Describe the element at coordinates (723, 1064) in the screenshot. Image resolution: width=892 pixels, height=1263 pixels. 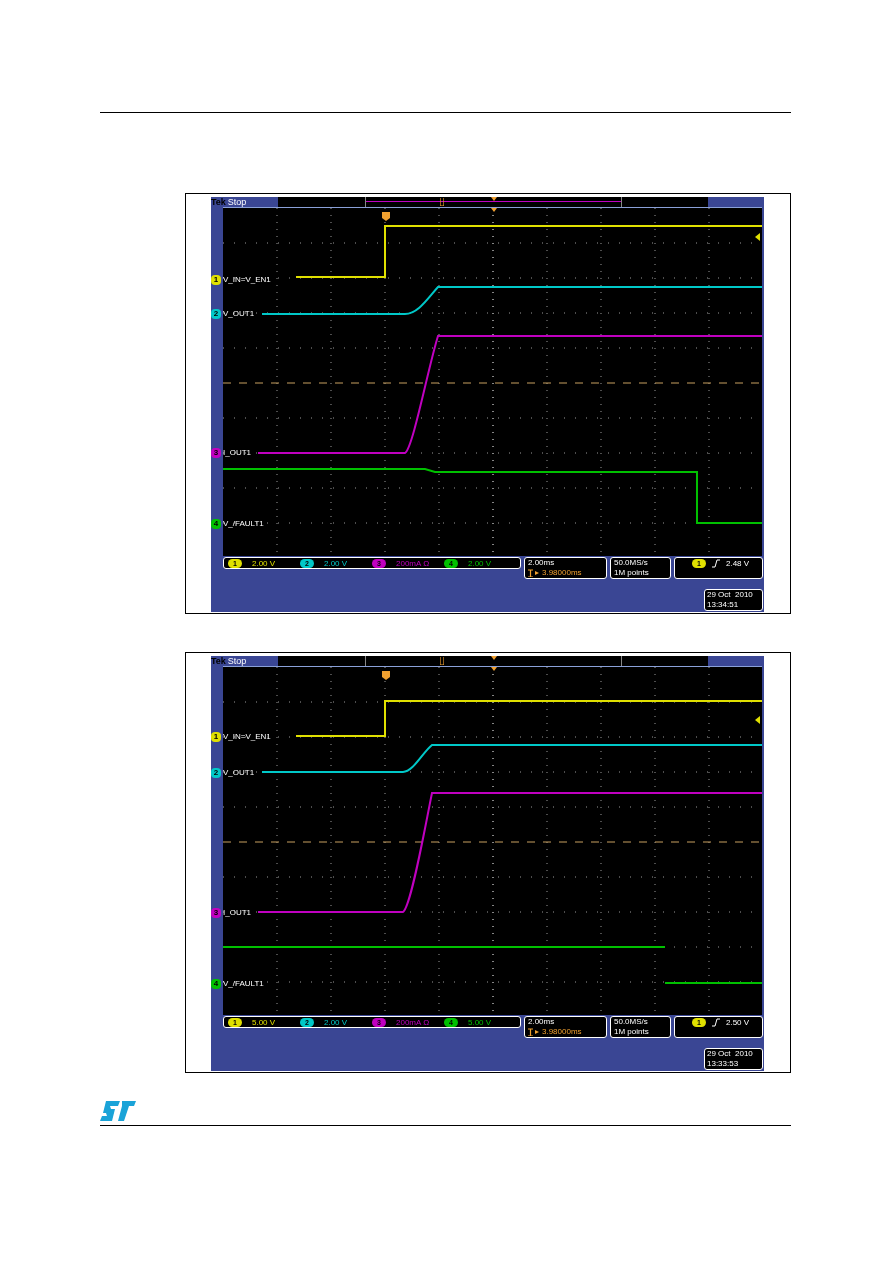
I see `time-value: 13:33:53` at that location.